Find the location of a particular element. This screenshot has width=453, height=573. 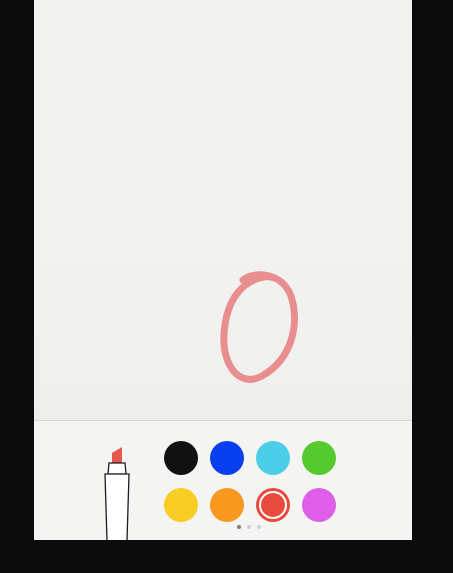

hand-drawn-circle-stroke is located at coordinates (259, 327).